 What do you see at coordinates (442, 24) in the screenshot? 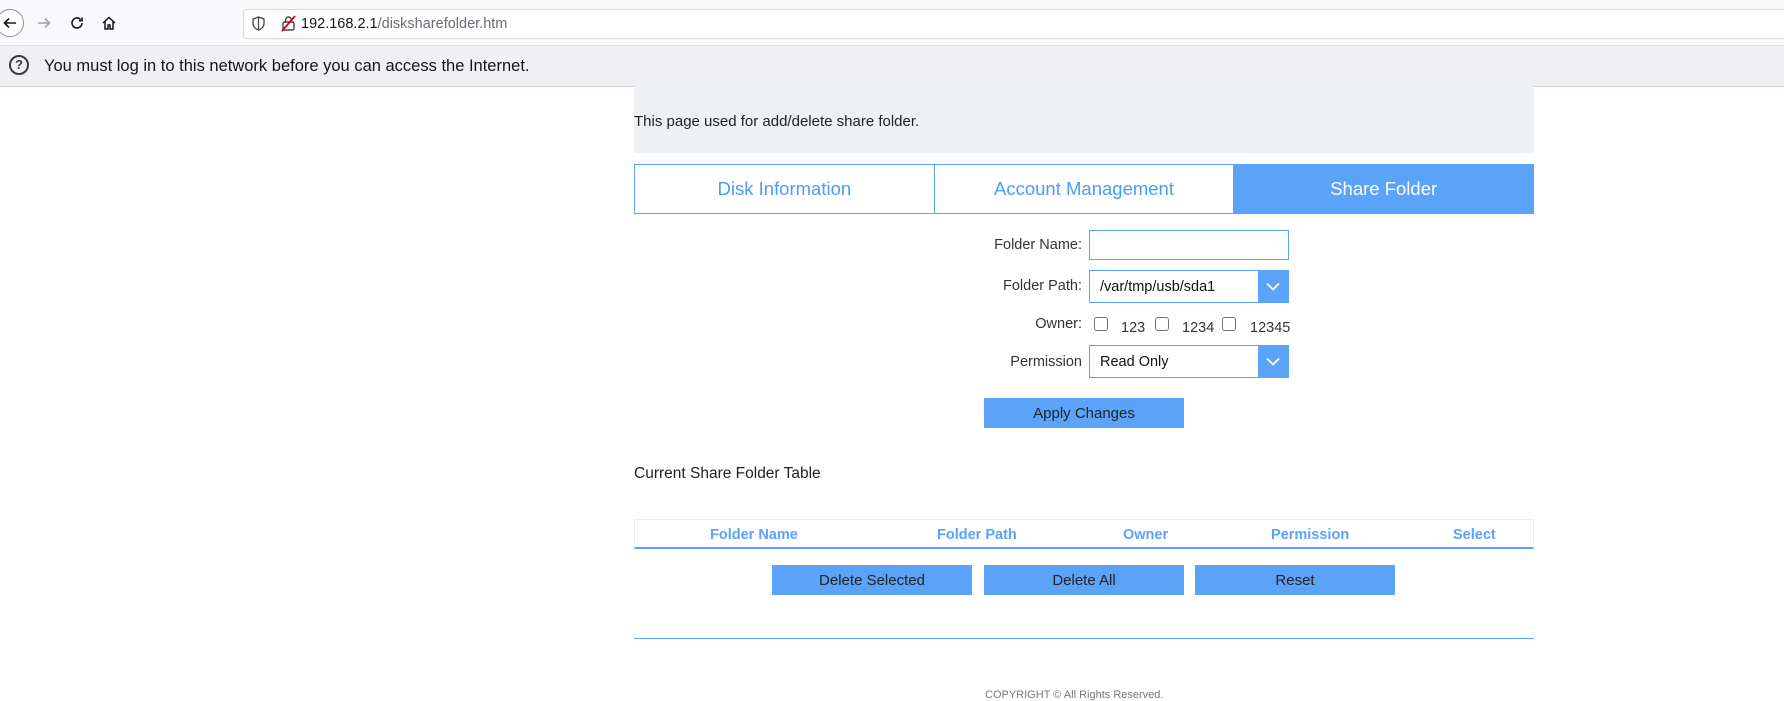
I see `url-path: /disksharefolder.htm` at bounding box center [442, 24].